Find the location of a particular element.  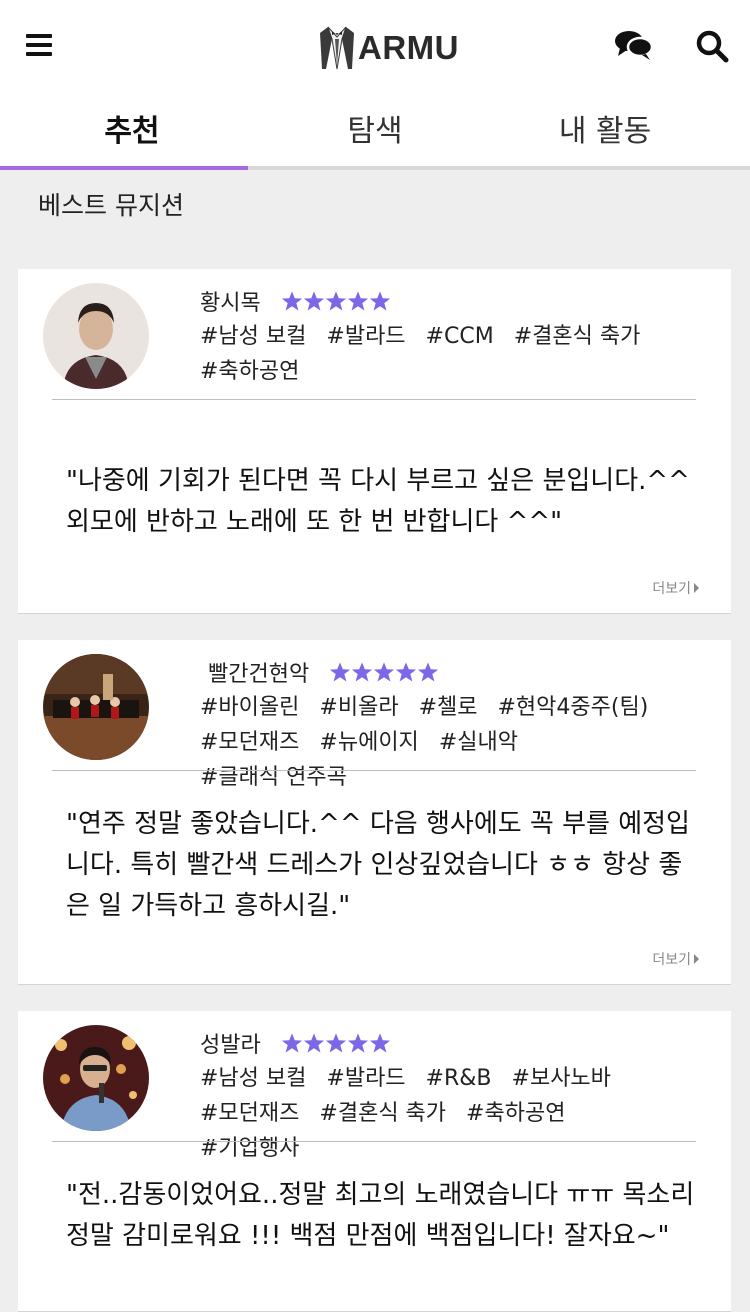

musician-name: 성발라 is located at coordinates (230, 1043).